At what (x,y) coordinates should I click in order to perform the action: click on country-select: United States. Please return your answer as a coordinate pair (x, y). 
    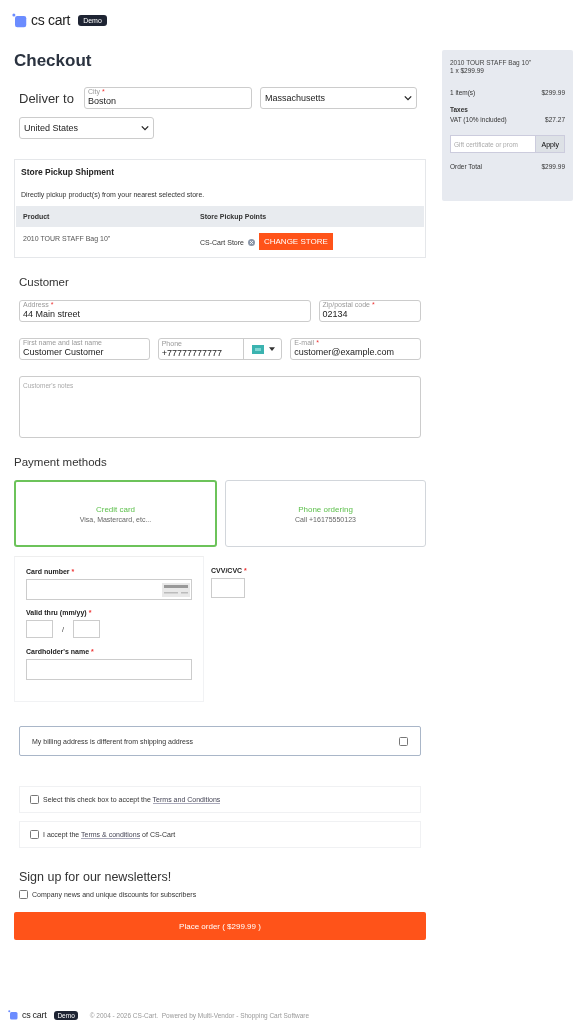
    Looking at the image, I should click on (86, 128).